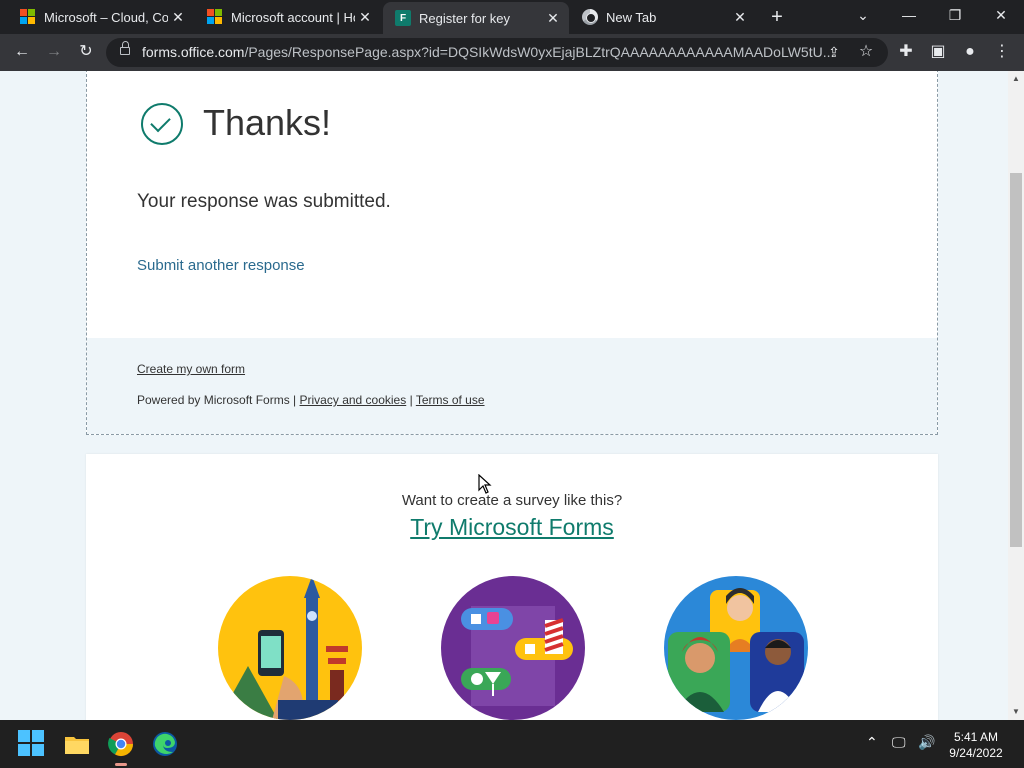 The height and width of the screenshot is (768, 1024). What do you see at coordinates (191, 369) in the screenshot?
I see `create-my-own-form-link: Create my own form` at bounding box center [191, 369].